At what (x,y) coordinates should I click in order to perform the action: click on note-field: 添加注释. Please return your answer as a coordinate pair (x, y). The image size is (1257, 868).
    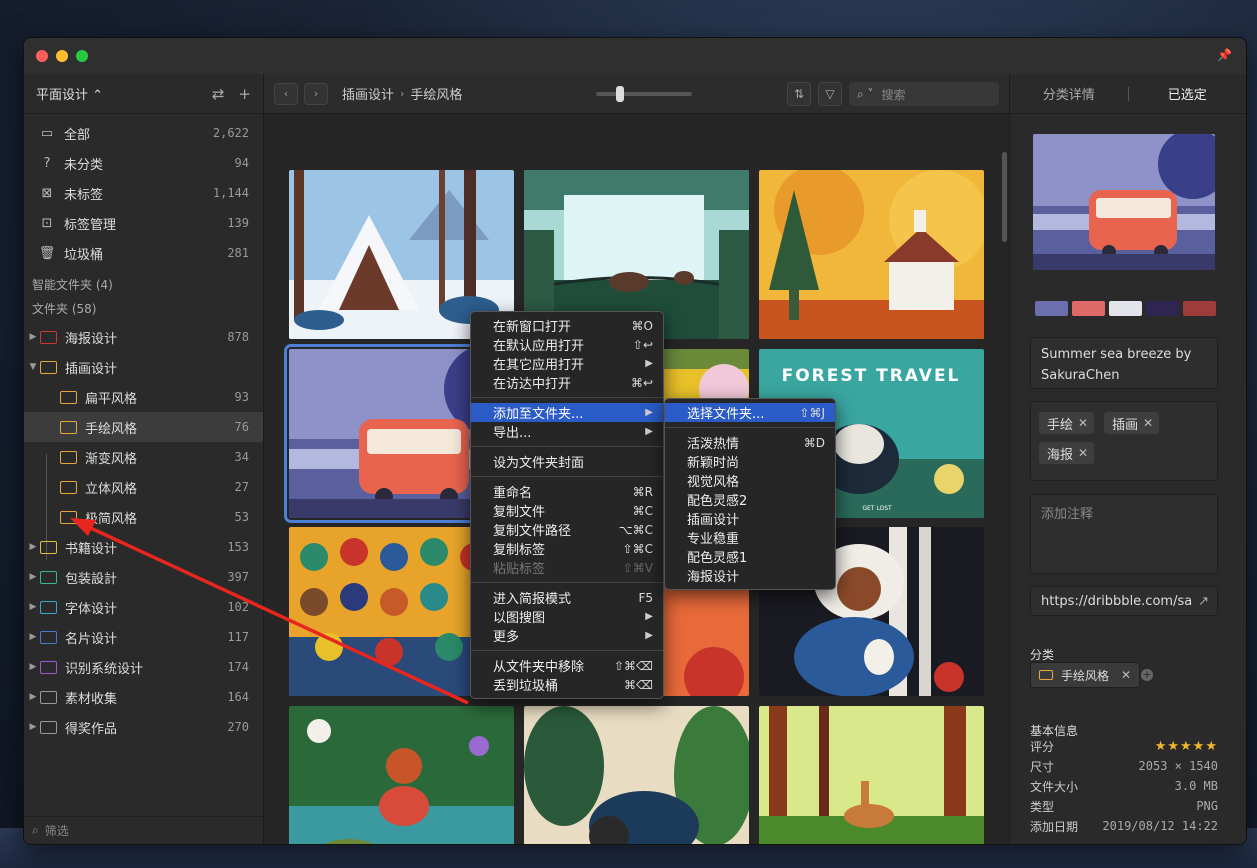
    Looking at the image, I should click on (1124, 534).